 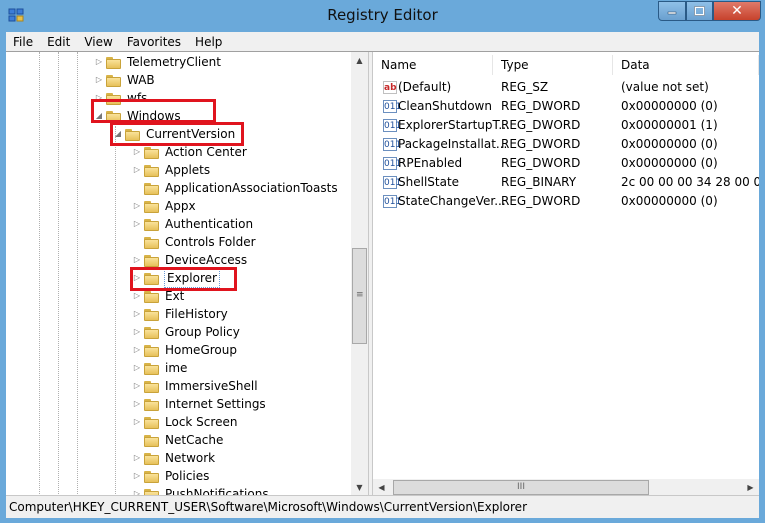 I want to click on tree-item-label: Applets, so click(x=188, y=170).